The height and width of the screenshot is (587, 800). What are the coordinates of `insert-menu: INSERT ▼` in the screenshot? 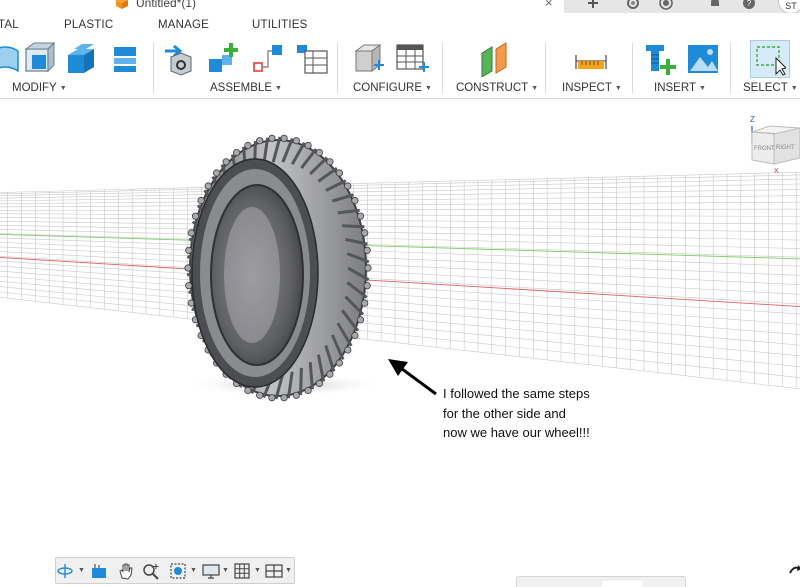 It's located at (680, 88).